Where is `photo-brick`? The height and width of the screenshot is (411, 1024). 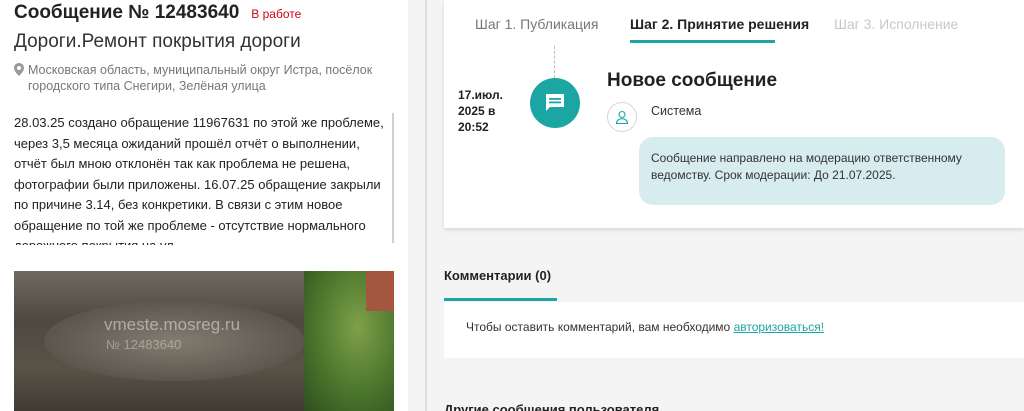 photo-brick is located at coordinates (380, 291).